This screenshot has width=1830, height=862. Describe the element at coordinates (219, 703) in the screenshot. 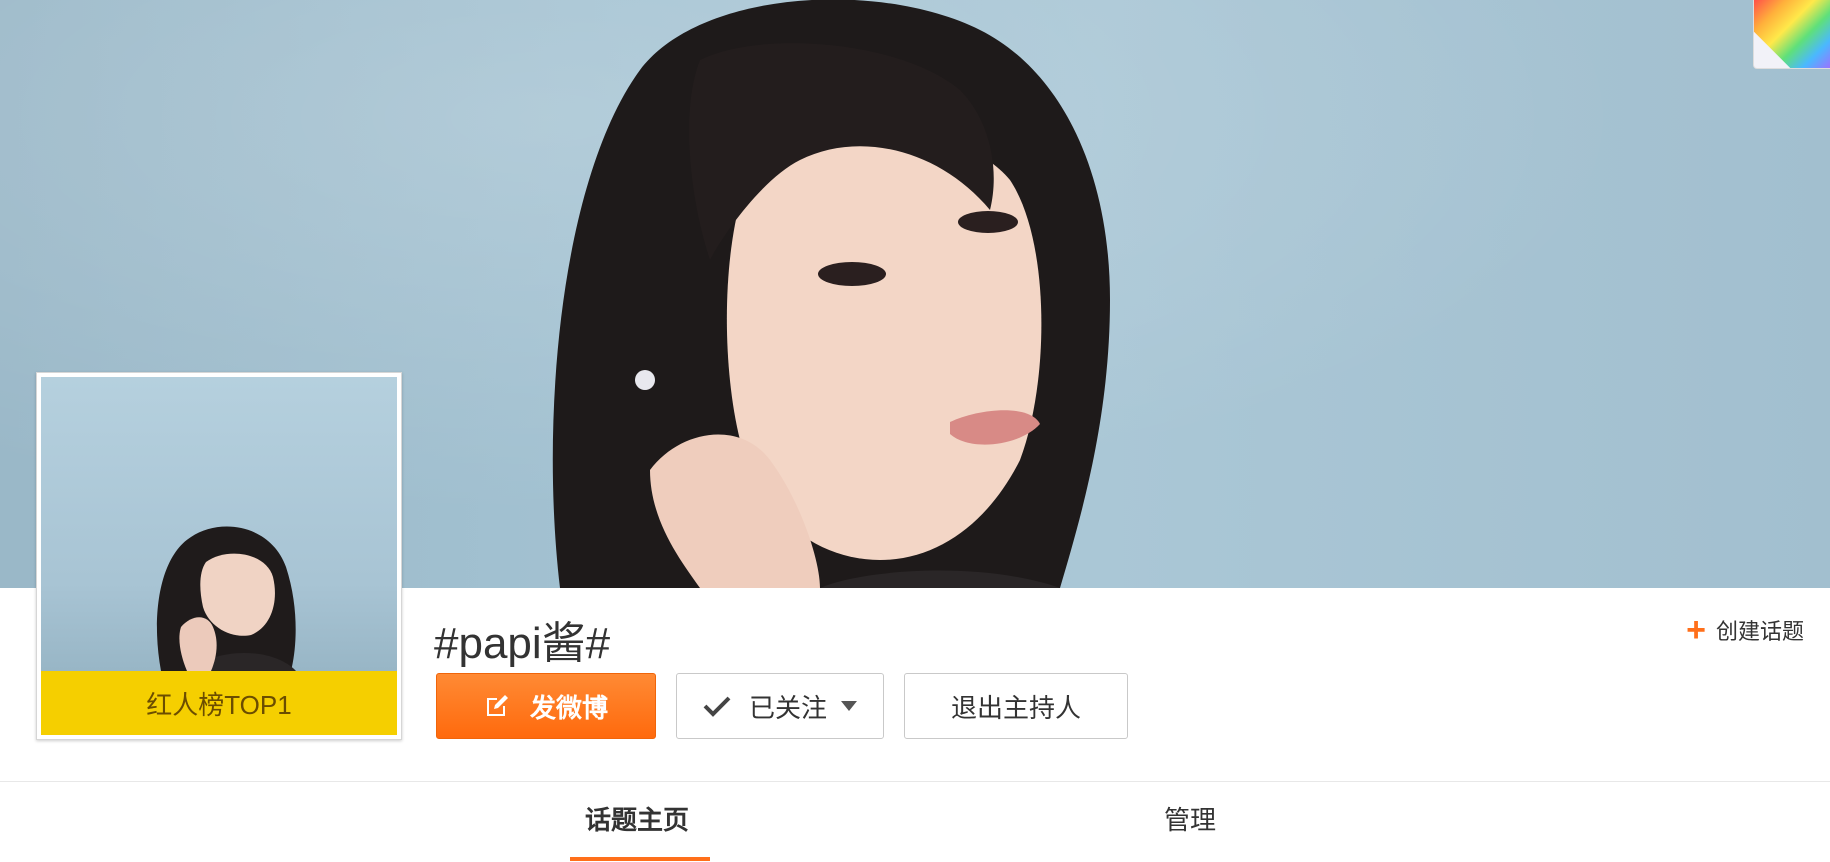

I see `hot-ranking-badge: 红人榜TOP1` at that location.